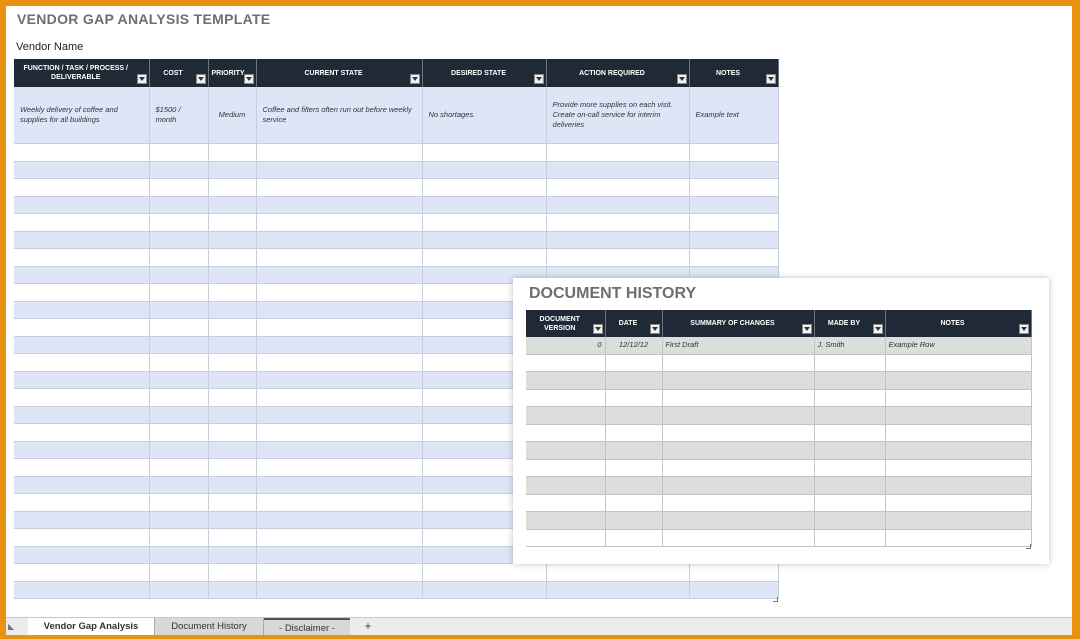  What do you see at coordinates (484, 115) in the screenshot?
I see `cell-desired-state: No shortages.` at bounding box center [484, 115].